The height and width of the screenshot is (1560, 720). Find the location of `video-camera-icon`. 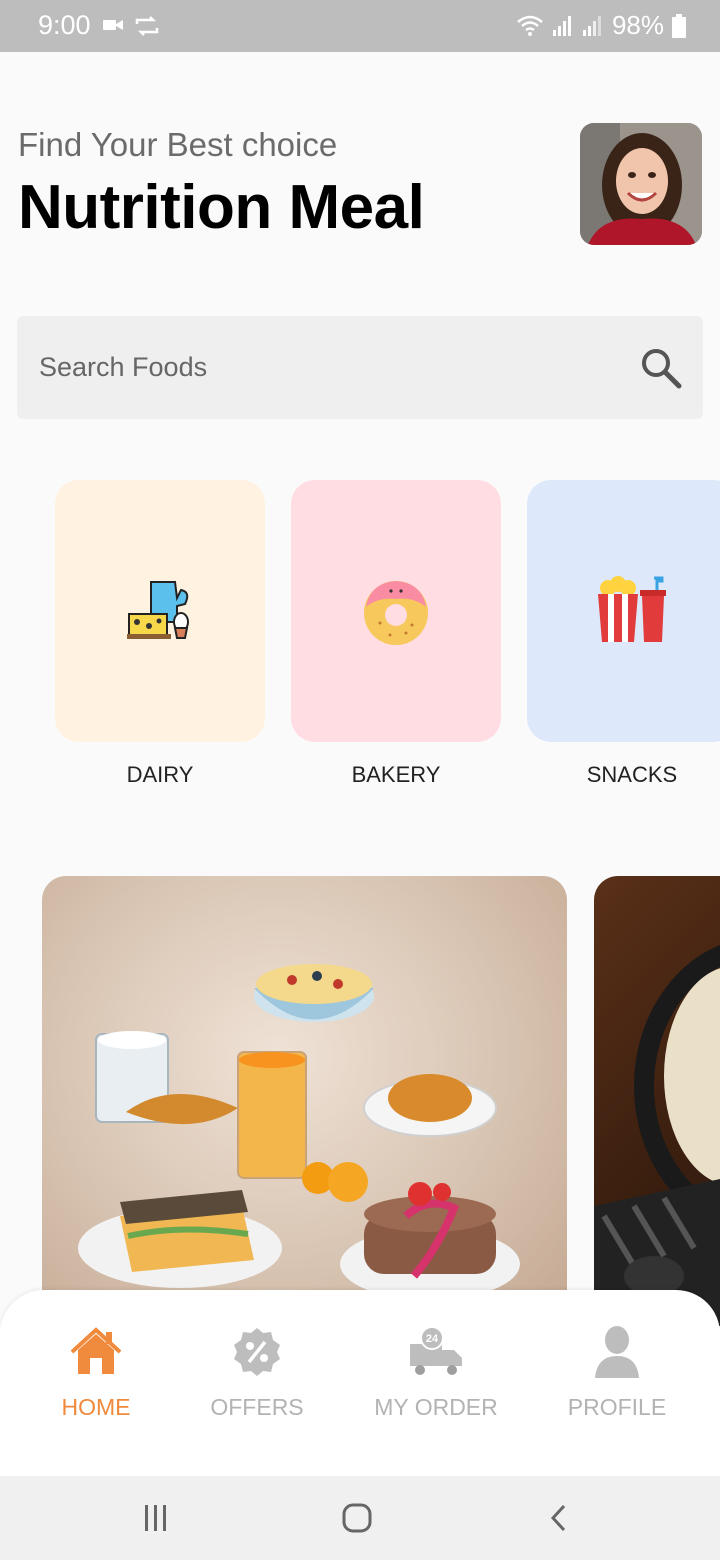

video-camera-icon is located at coordinates (113, 25).